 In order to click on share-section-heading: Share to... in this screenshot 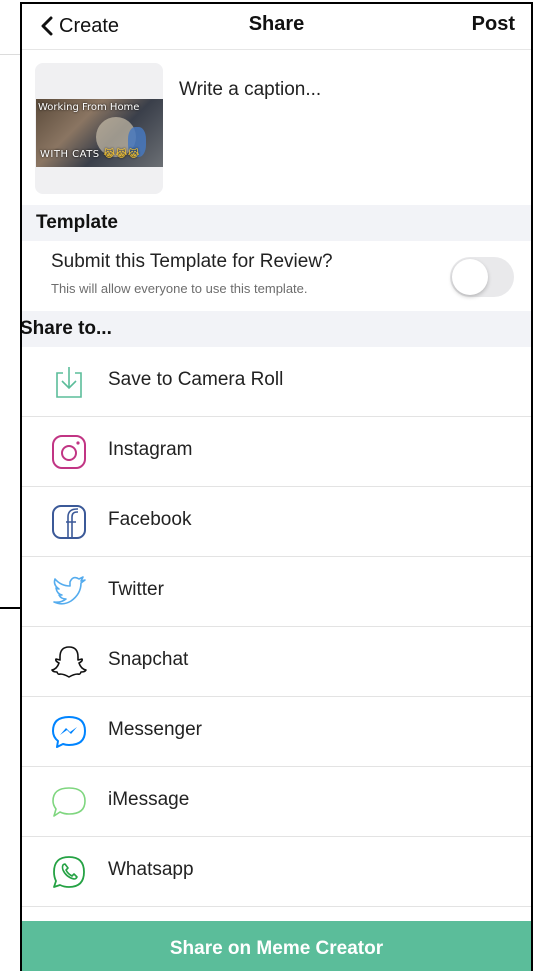, I will do `click(276, 329)`.